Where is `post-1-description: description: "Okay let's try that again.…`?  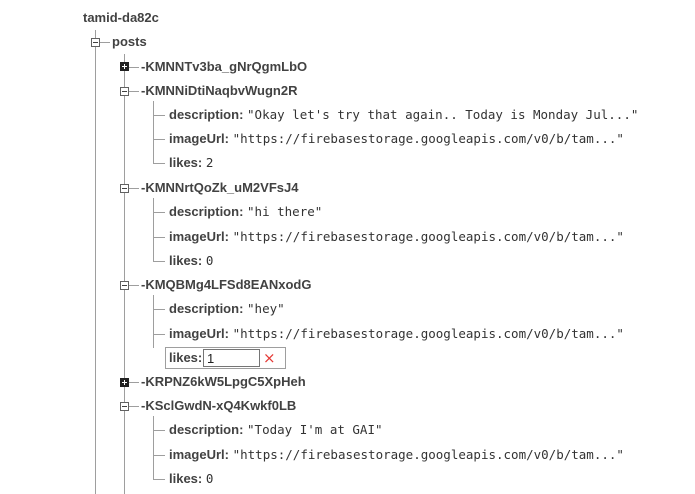
post-1-description: description: "Okay let's try that again.… is located at coordinates (403, 115).